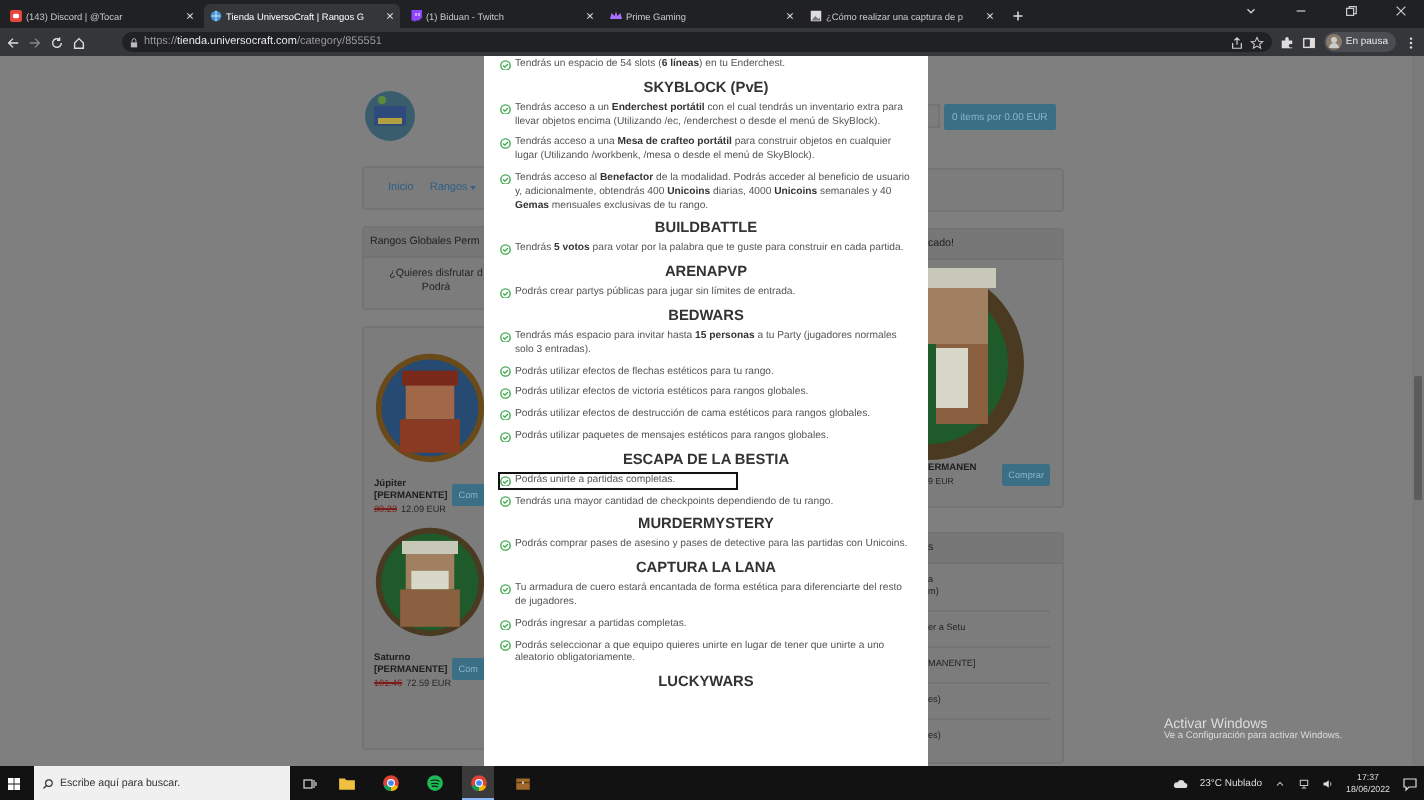  I want to click on sidebar-icon, so click(1308, 42).